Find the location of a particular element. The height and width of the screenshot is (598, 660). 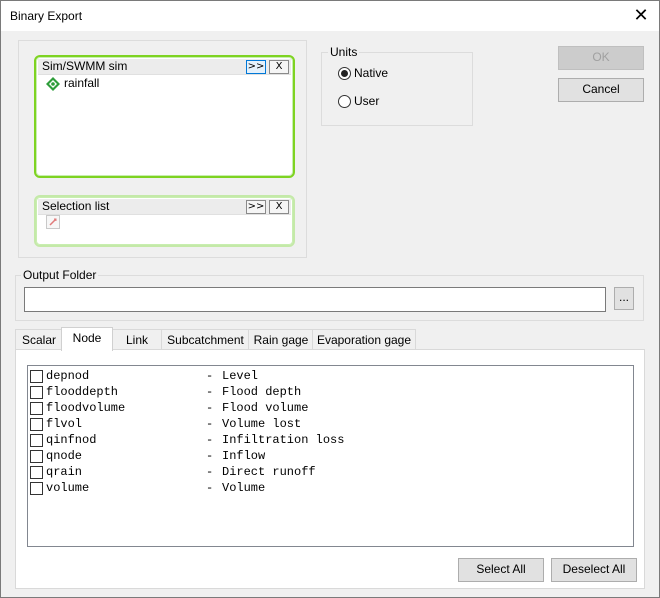

selection-panel-title: Selection list is located at coordinates (76, 206).